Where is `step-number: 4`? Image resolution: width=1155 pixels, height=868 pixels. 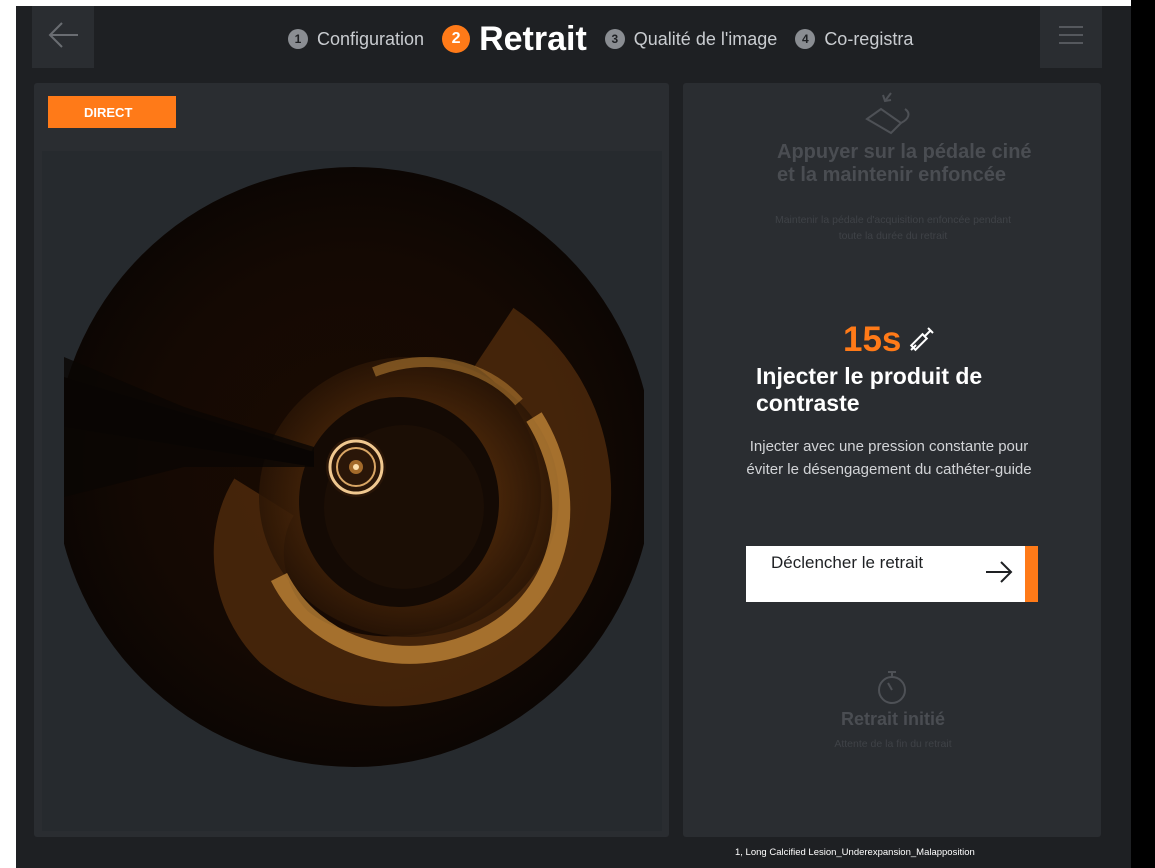 step-number: 4 is located at coordinates (805, 39).